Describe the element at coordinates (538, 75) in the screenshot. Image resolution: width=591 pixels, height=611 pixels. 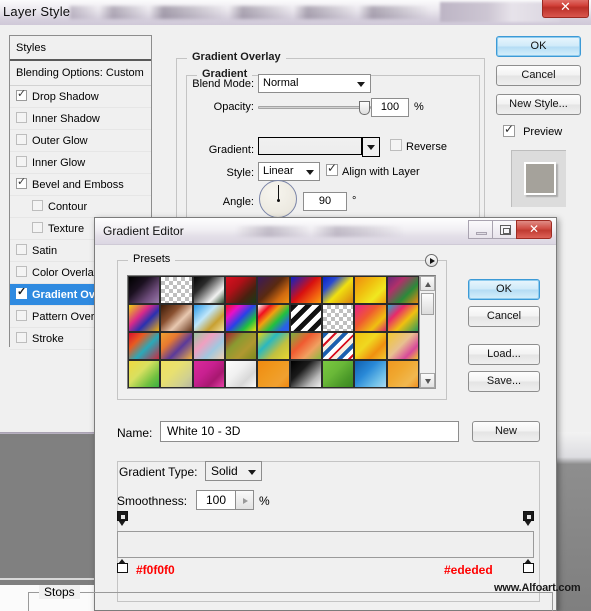
I see `layer-style-cancel-button: Cancel` at that location.